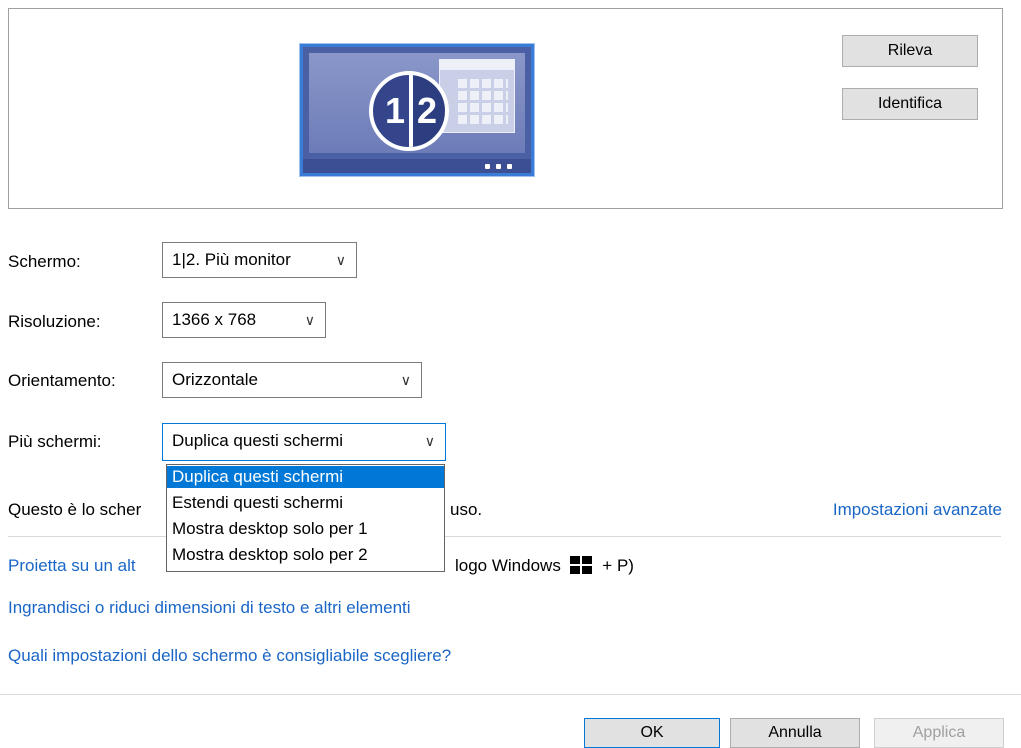  What do you see at coordinates (292, 380) in the screenshot?
I see `orientation-select: Orizzontale ∨` at bounding box center [292, 380].